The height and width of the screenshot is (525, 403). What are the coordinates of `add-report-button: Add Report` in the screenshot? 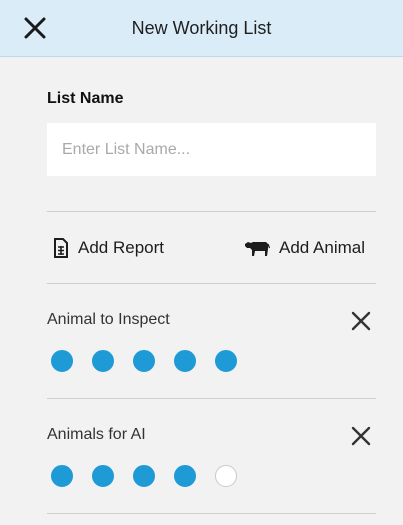 It's located at (108, 248).